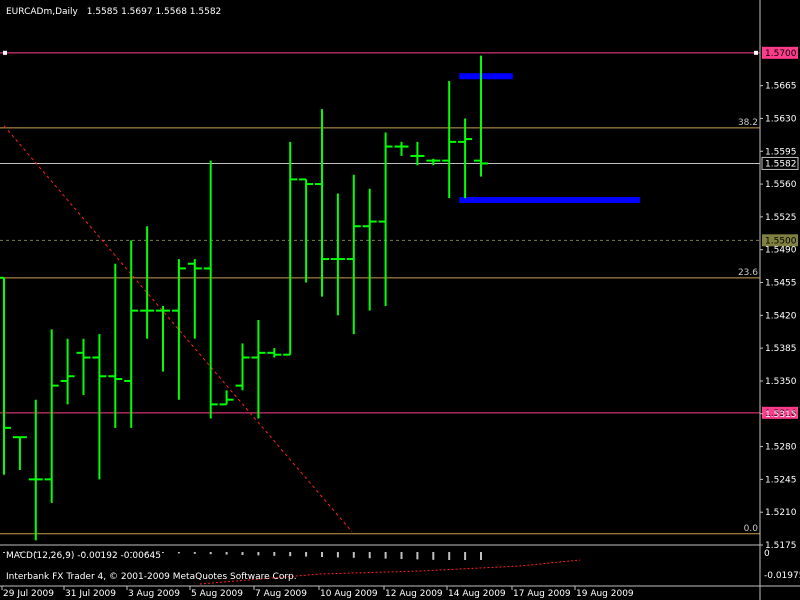 Image resolution: width=800 pixels, height=600 pixels. What do you see at coordinates (781, 316) in the screenshot?
I see `y-tick-label: 1.5420` at bounding box center [781, 316].